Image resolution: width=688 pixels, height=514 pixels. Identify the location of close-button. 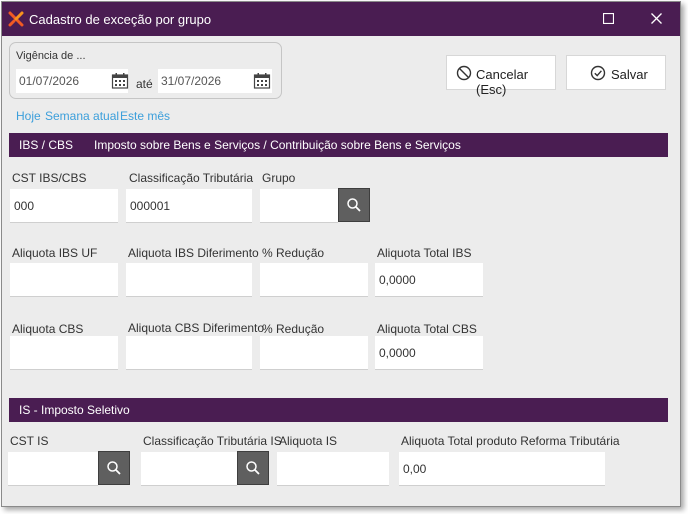
(656, 19).